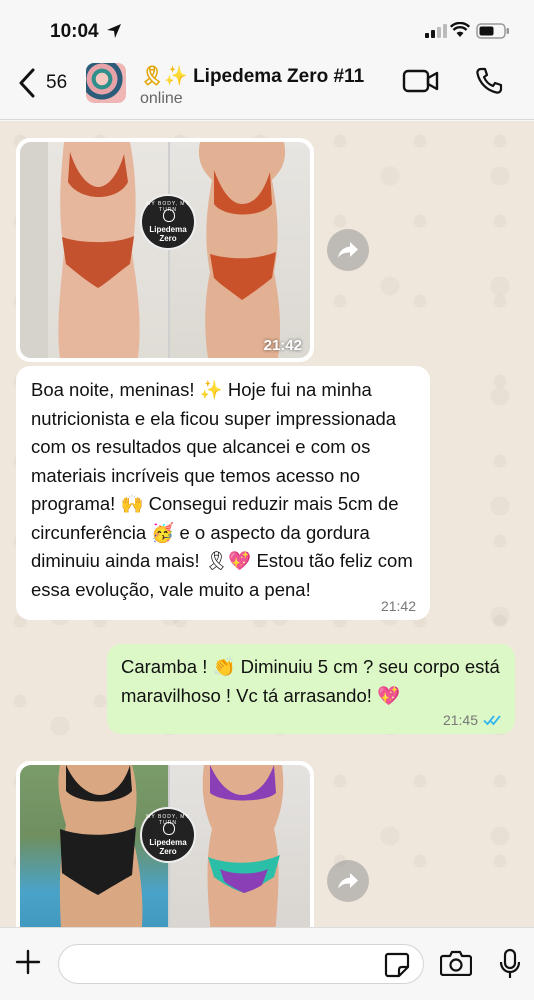 This screenshot has width=534, height=1000. What do you see at coordinates (279, 76) in the screenshot?
I see `chat-title-text: Lipedema Zero #11` at bounding box center [279, 76].